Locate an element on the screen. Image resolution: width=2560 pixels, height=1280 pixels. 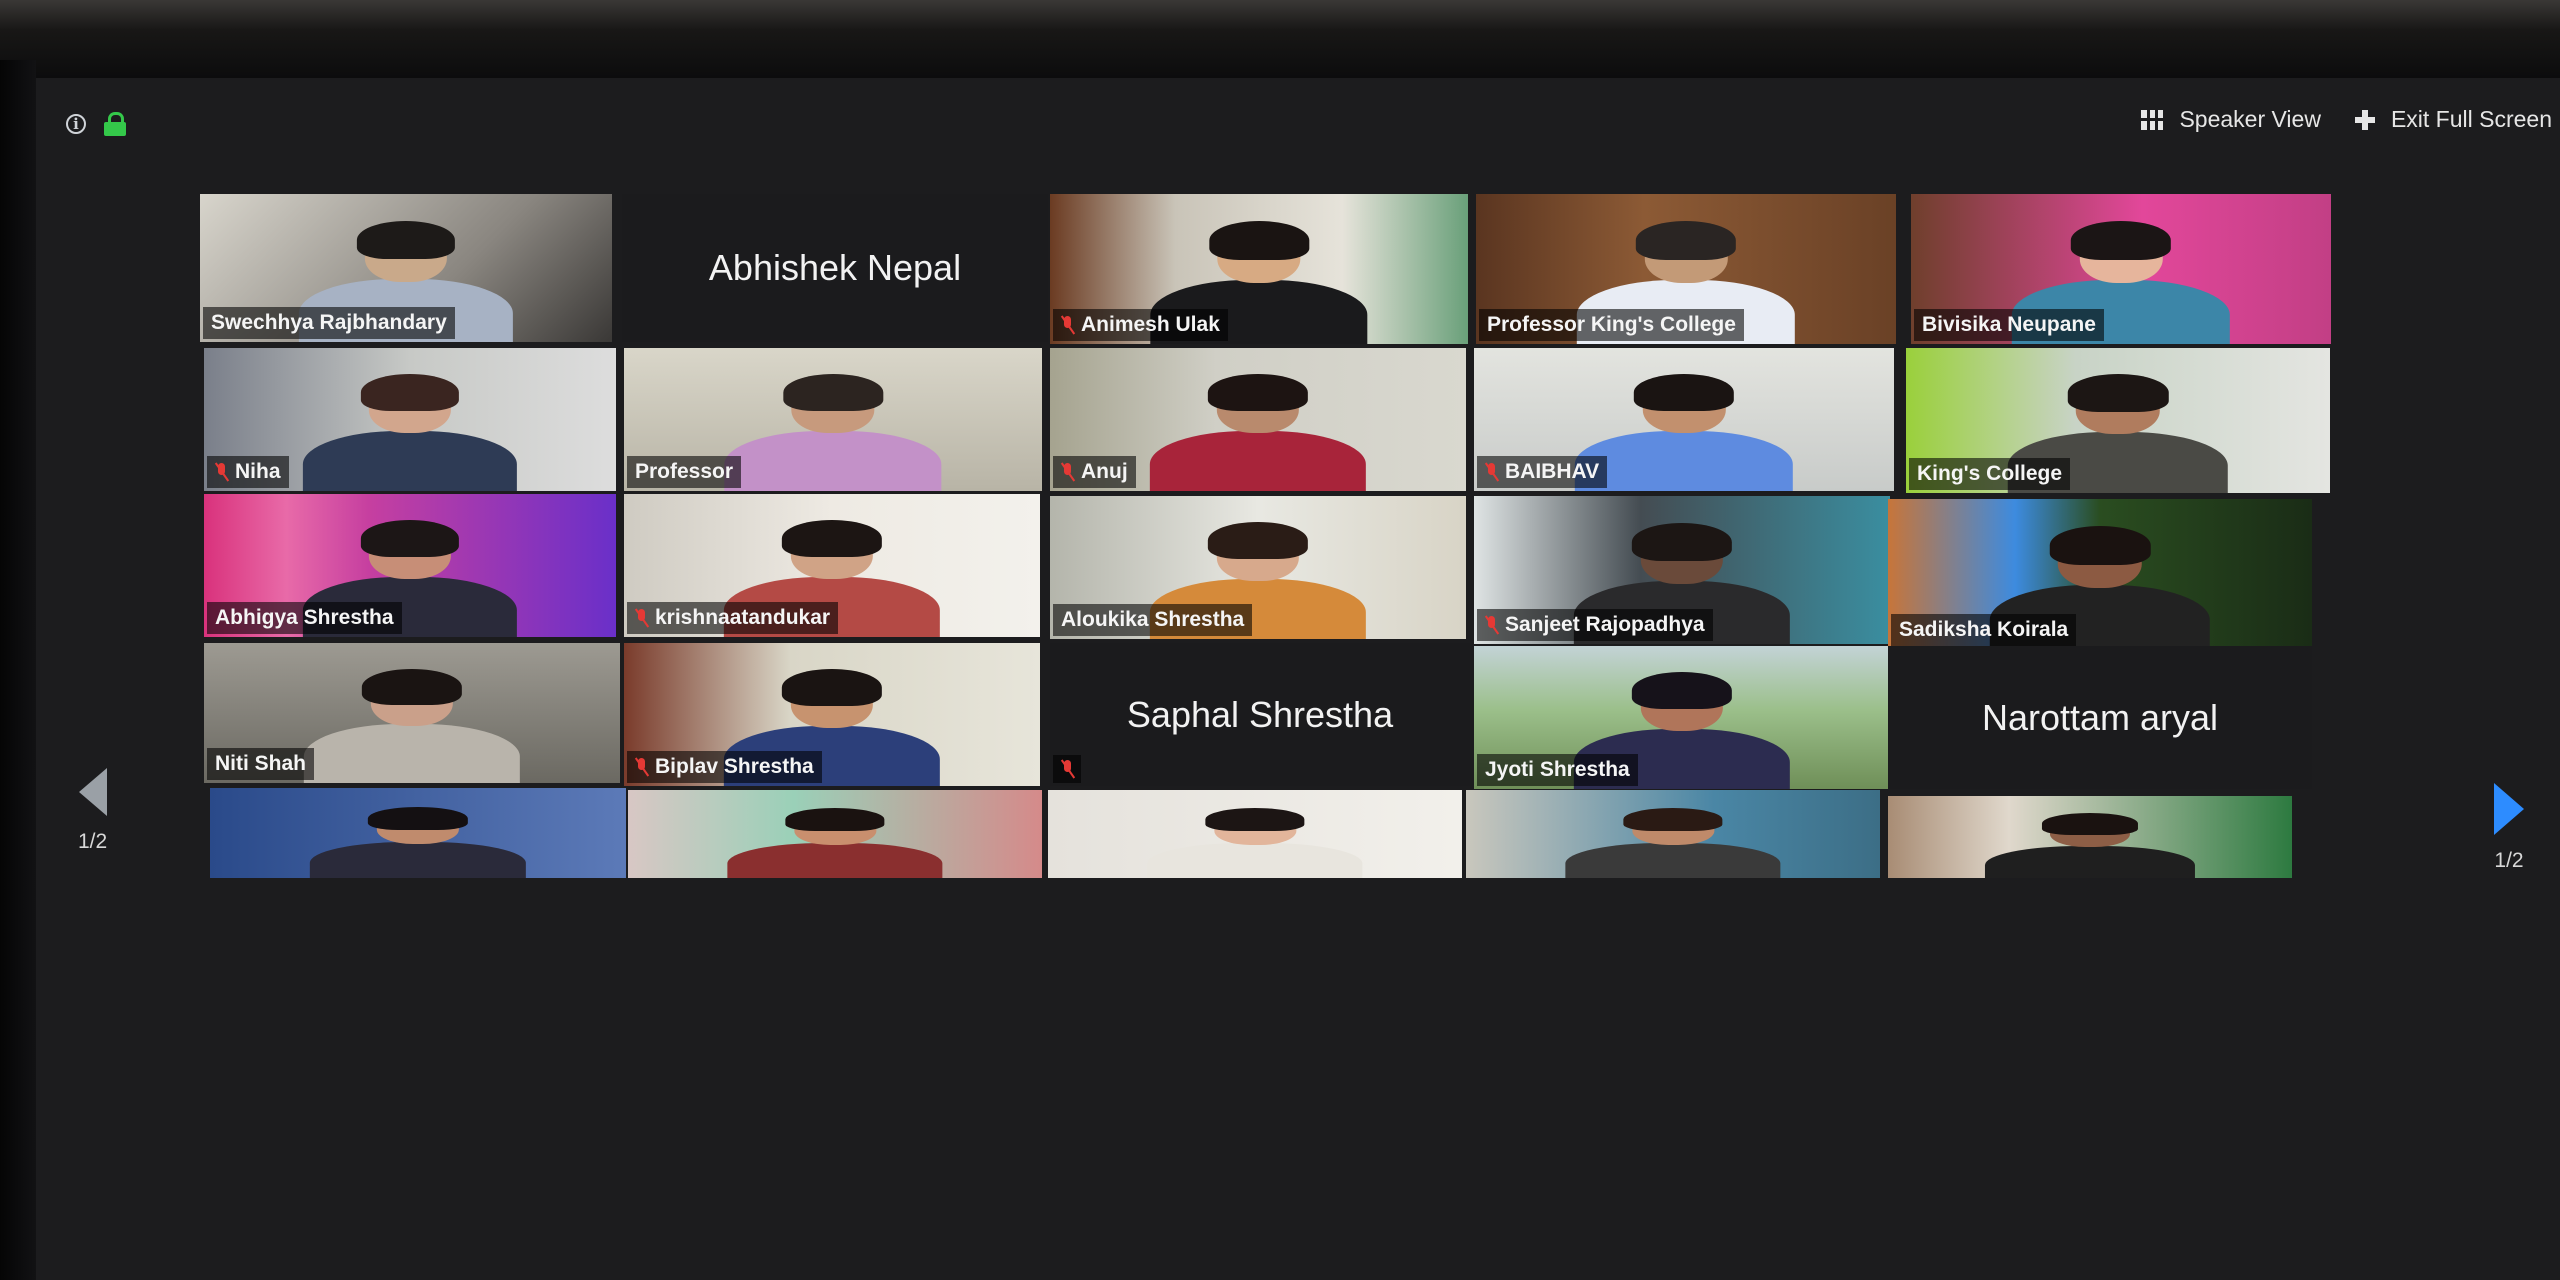
participant-tile: Niti Shah is located at coordinates (412, 713).